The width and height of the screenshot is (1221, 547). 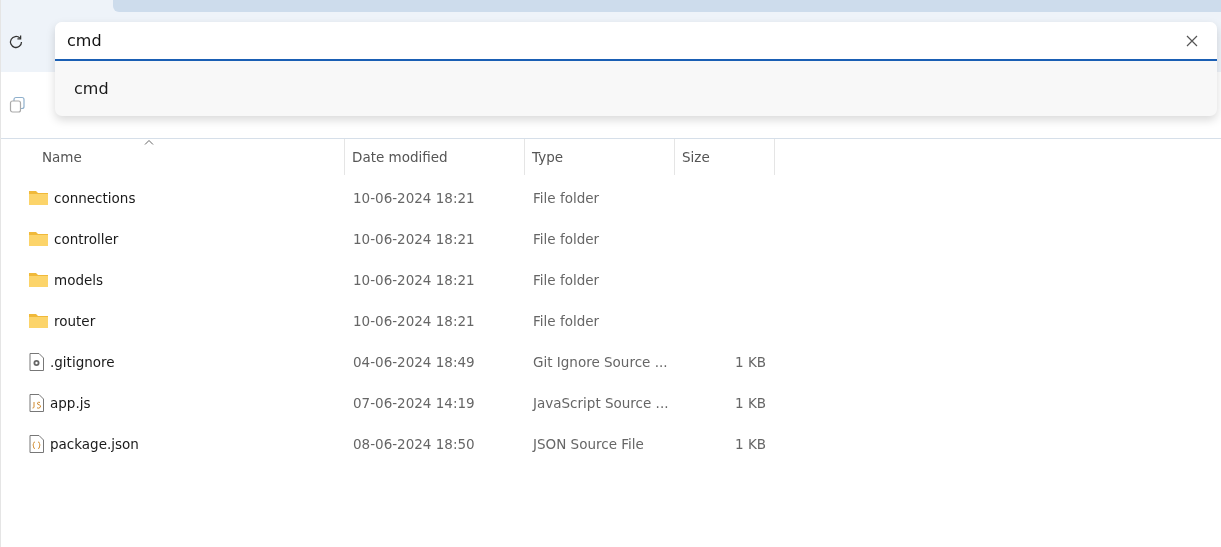 I want to click on script-file-icon, so click(x=36, y=402).